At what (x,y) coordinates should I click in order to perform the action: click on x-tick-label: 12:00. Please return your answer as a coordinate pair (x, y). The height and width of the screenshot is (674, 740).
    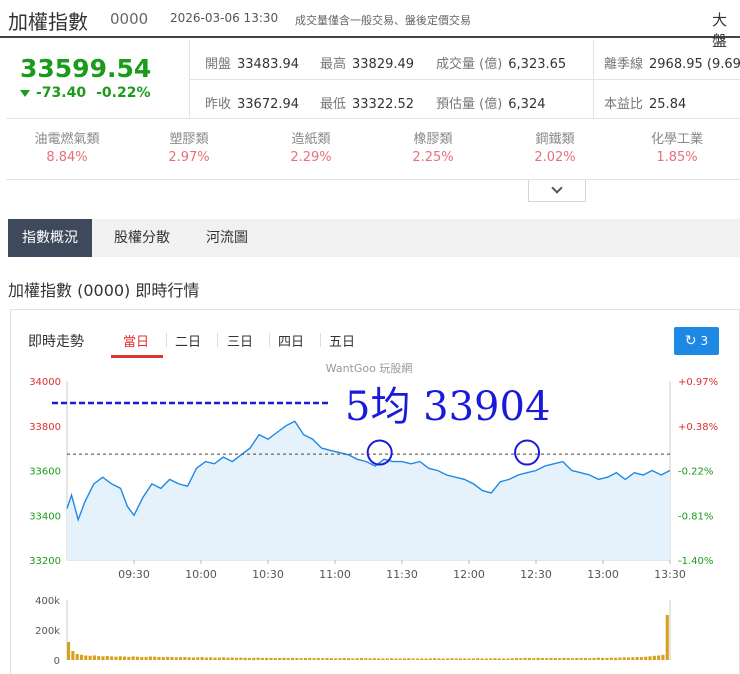
    Looking at the image, I should click on (469, 574).